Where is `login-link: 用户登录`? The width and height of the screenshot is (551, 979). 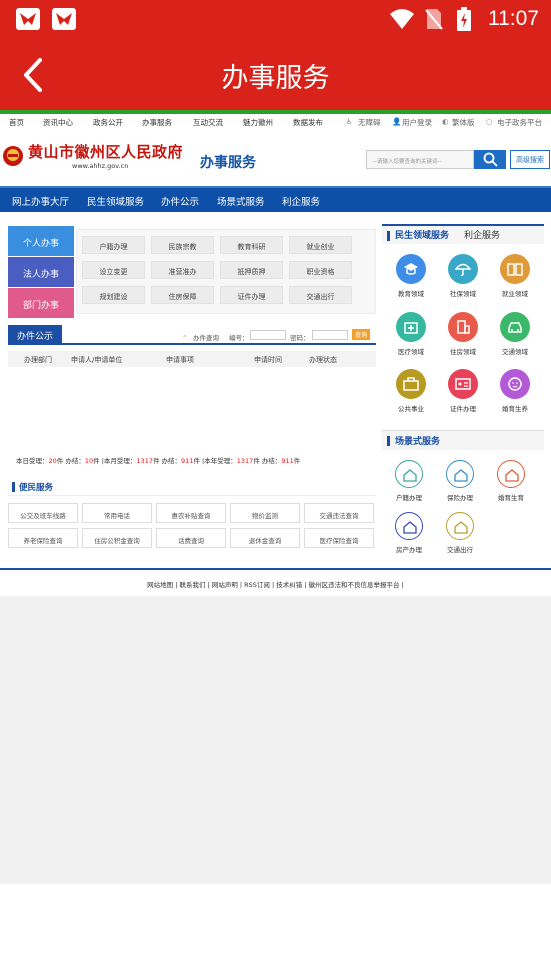 login-link: 用户登录 is located at coordinates (417, 122).